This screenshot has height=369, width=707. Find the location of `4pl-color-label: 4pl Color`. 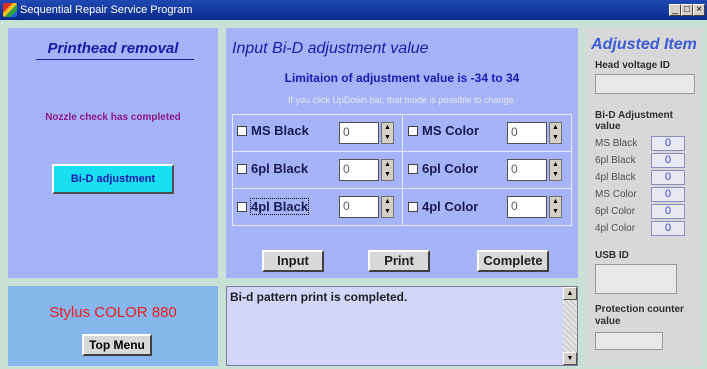

4pl-color-label: 4pl Color is located at coordinates (450, 206).